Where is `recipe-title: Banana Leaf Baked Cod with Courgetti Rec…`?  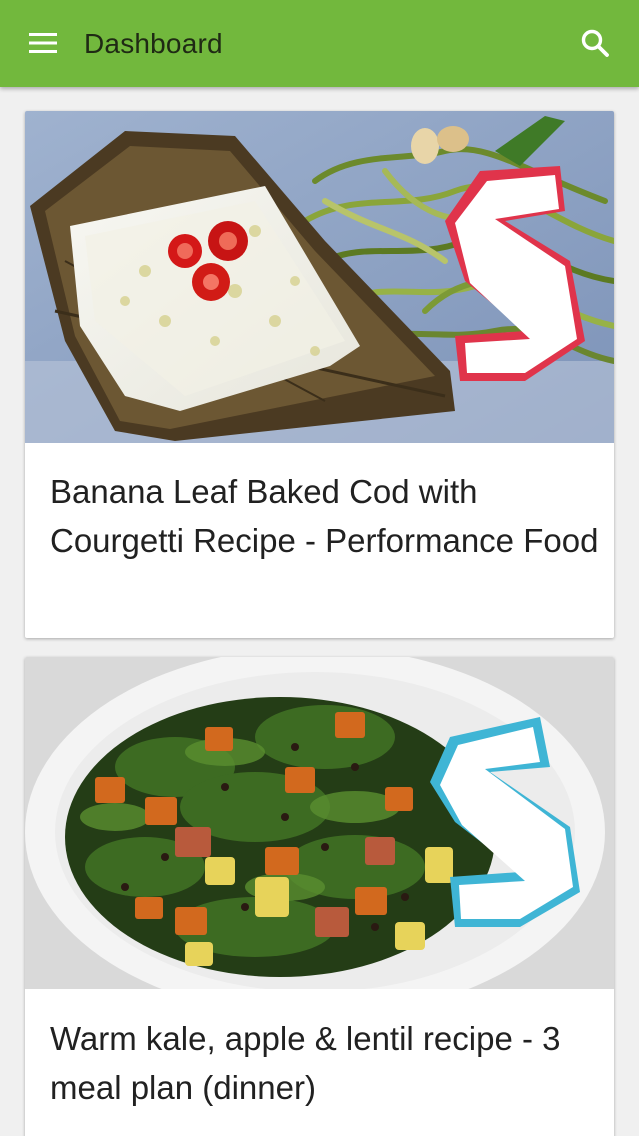
recipe-title: Banana Leaf Baked Cod with Courgetti Rec… is located at coordinates (324, 516).